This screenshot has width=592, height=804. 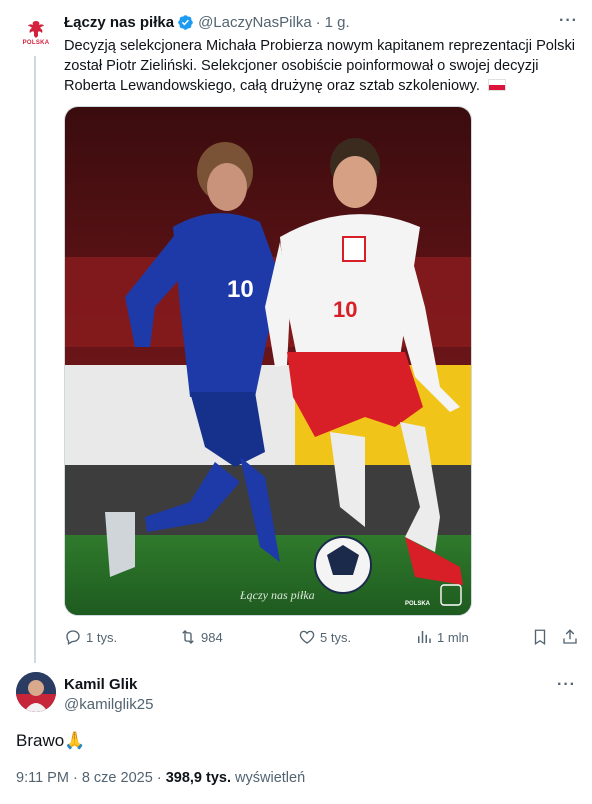 What do you see at coordinates (198, 778) in the screenshot?
I see `reply-views-count: 398,9 tys.` at bounding box center [198, 778].